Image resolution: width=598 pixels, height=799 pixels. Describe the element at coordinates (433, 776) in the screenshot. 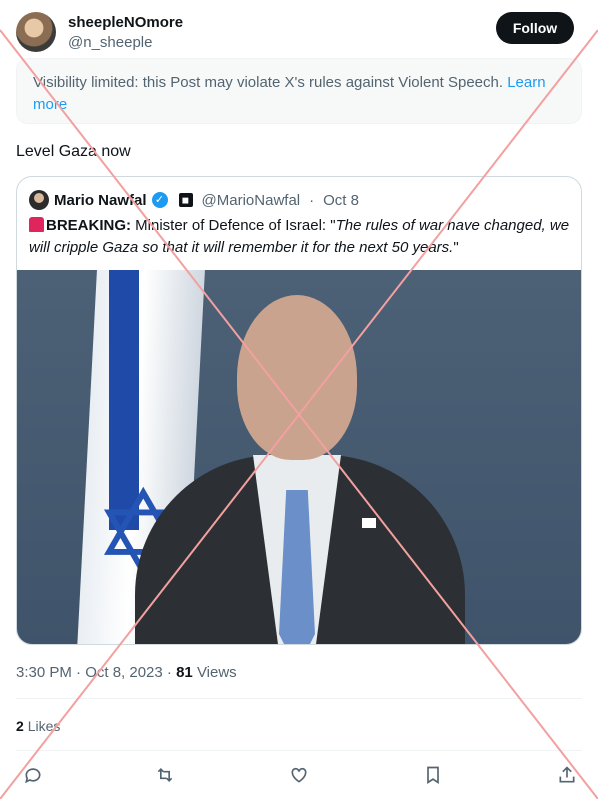

I see `bookmark-icon` at that location.